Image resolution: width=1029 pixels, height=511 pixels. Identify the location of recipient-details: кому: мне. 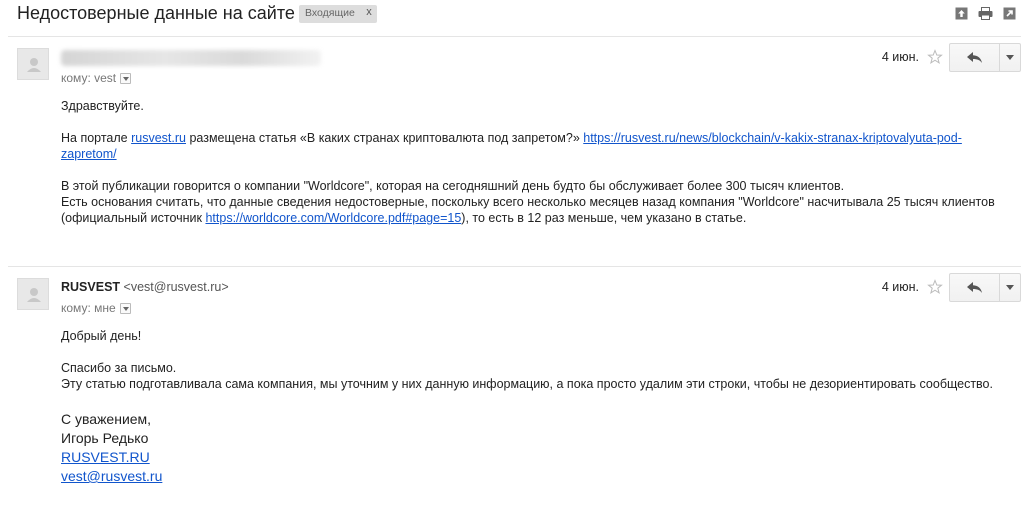
(96, 308).